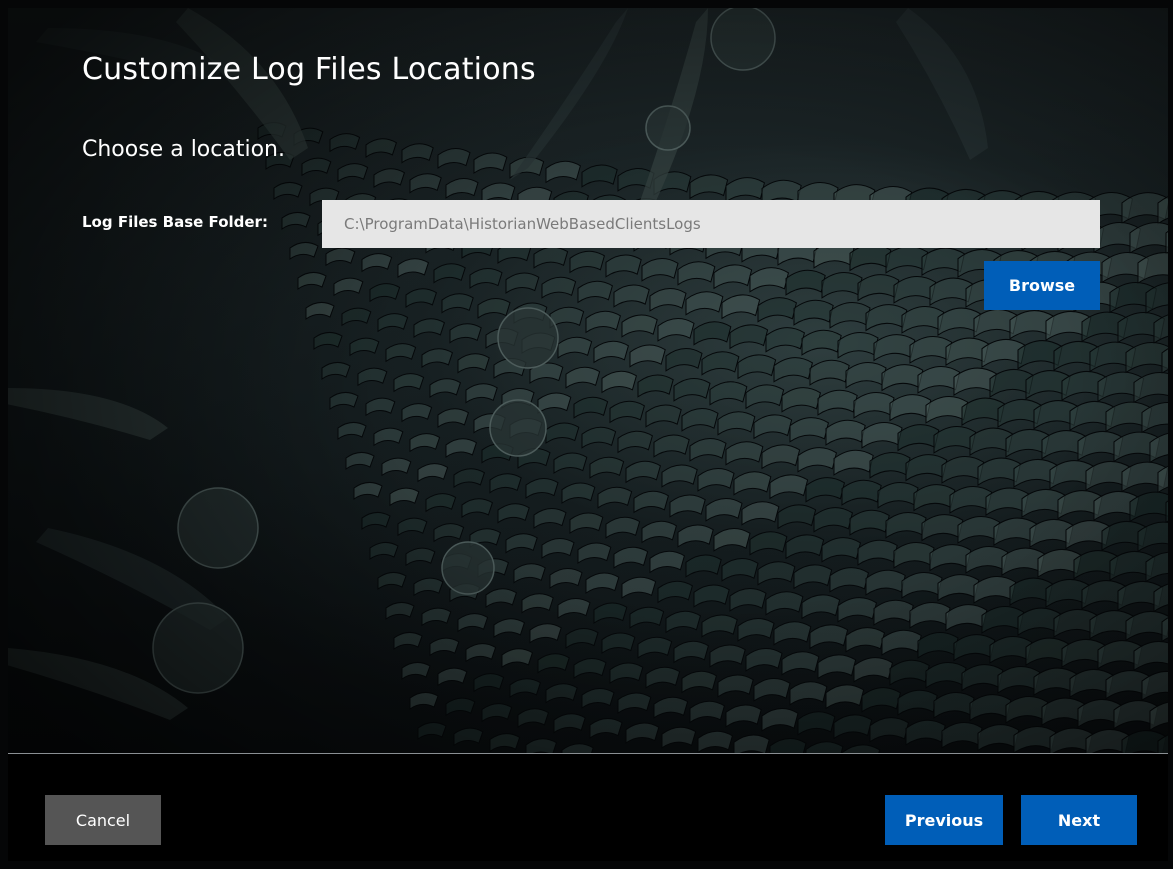 The width and height of the screenshot is (1173, 869). What do you see at coordinates (1042, 285) in the screenshot?
I see `browse-button: Browse` at bounding box center [1042, 285].